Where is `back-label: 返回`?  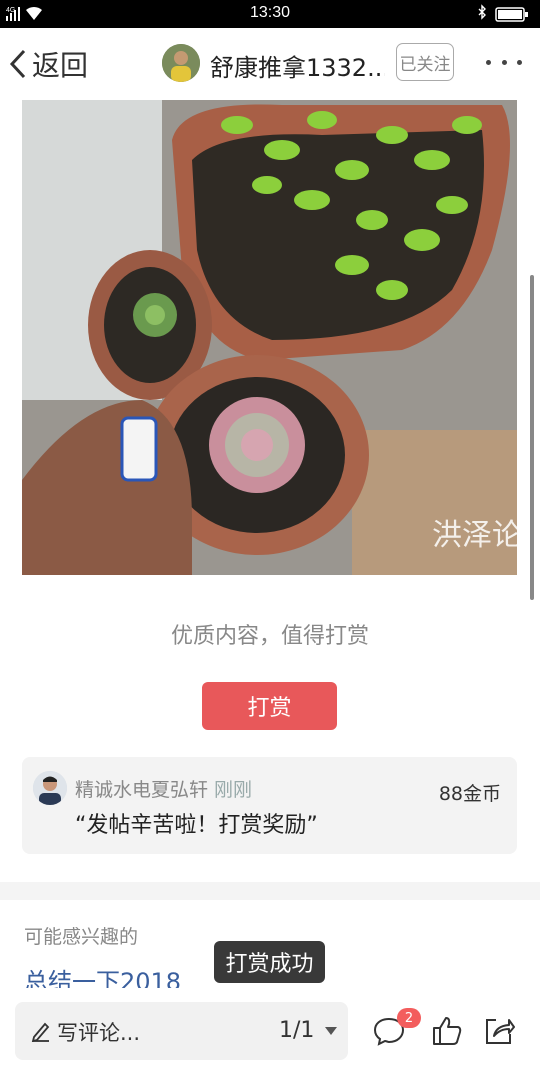
back-label: 返回 is located at coordinates (60, 65).